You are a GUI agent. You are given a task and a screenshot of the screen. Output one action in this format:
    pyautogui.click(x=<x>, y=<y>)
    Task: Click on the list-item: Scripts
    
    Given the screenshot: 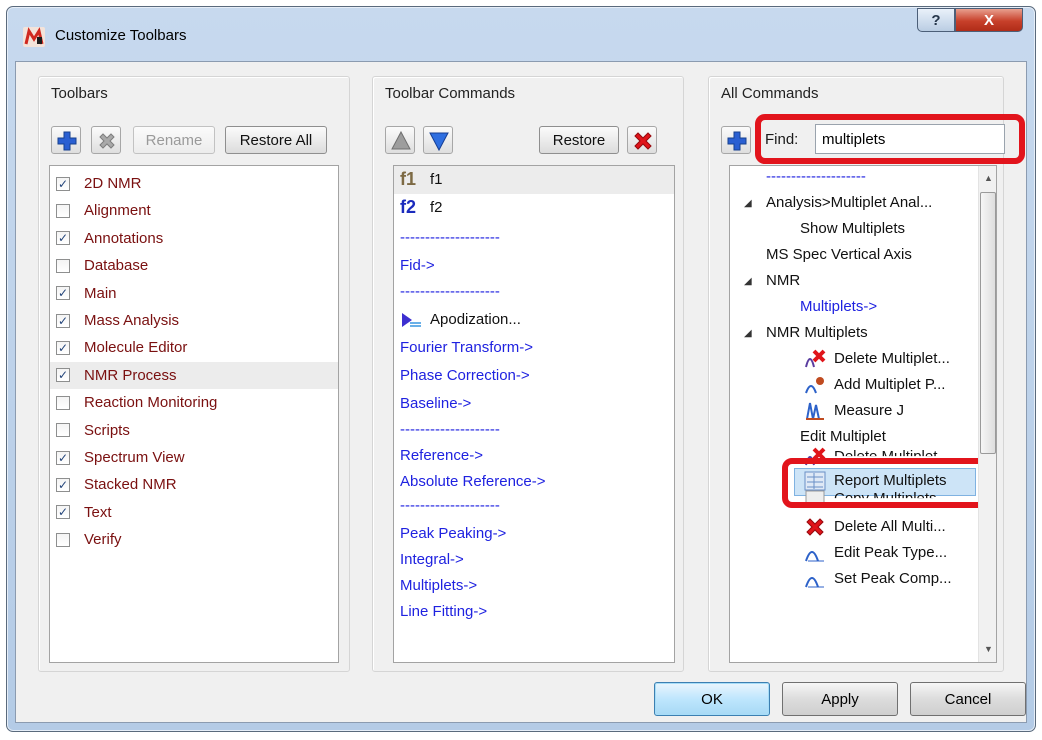 What is the action you would take?
    pyautogui.click(x=194, y=430)
    